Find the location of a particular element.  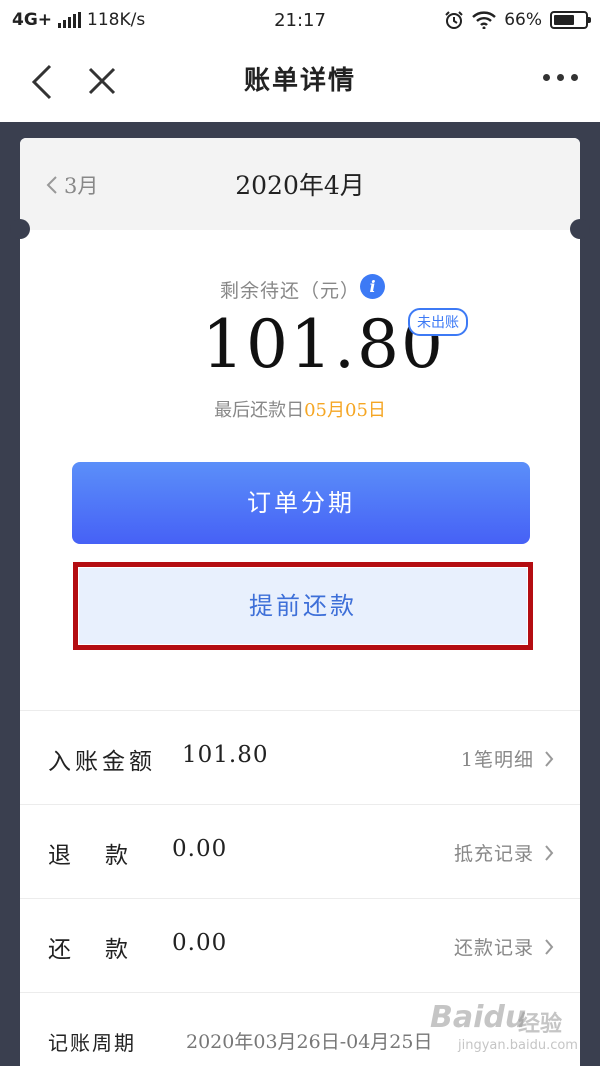

detail-link: 抵充记录 is located at coordinates (504, 852).